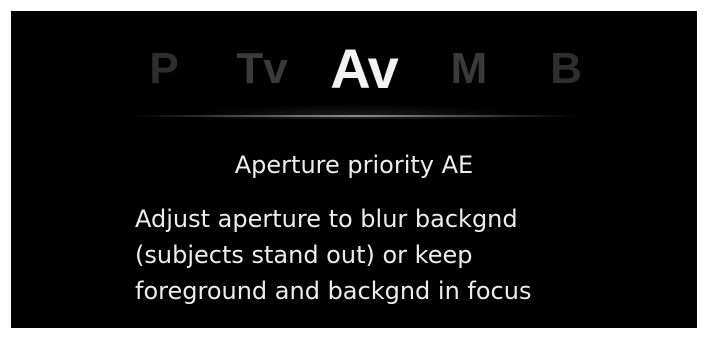  I want to click on mode-option-av-selected: Av, so click(364, 69).